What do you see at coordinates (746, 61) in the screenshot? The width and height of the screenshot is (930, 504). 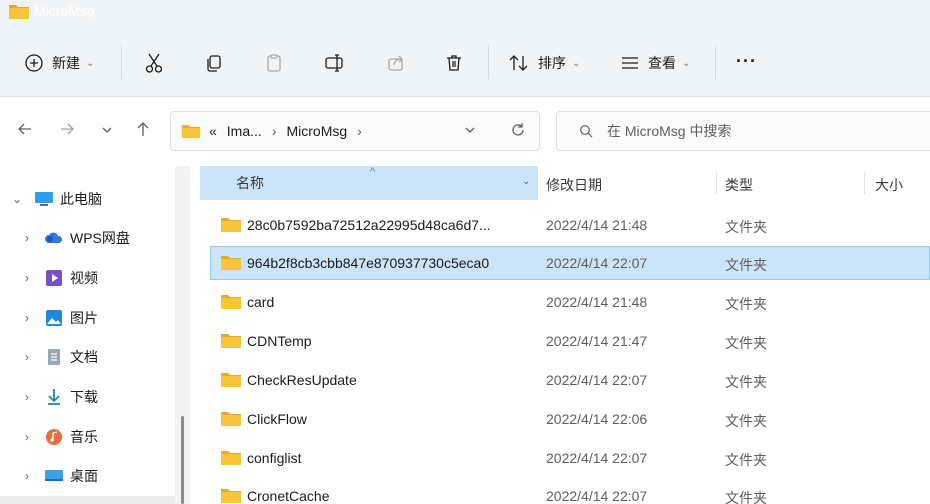 I see `more-options-button: ···` at bounding box center [746, 61].